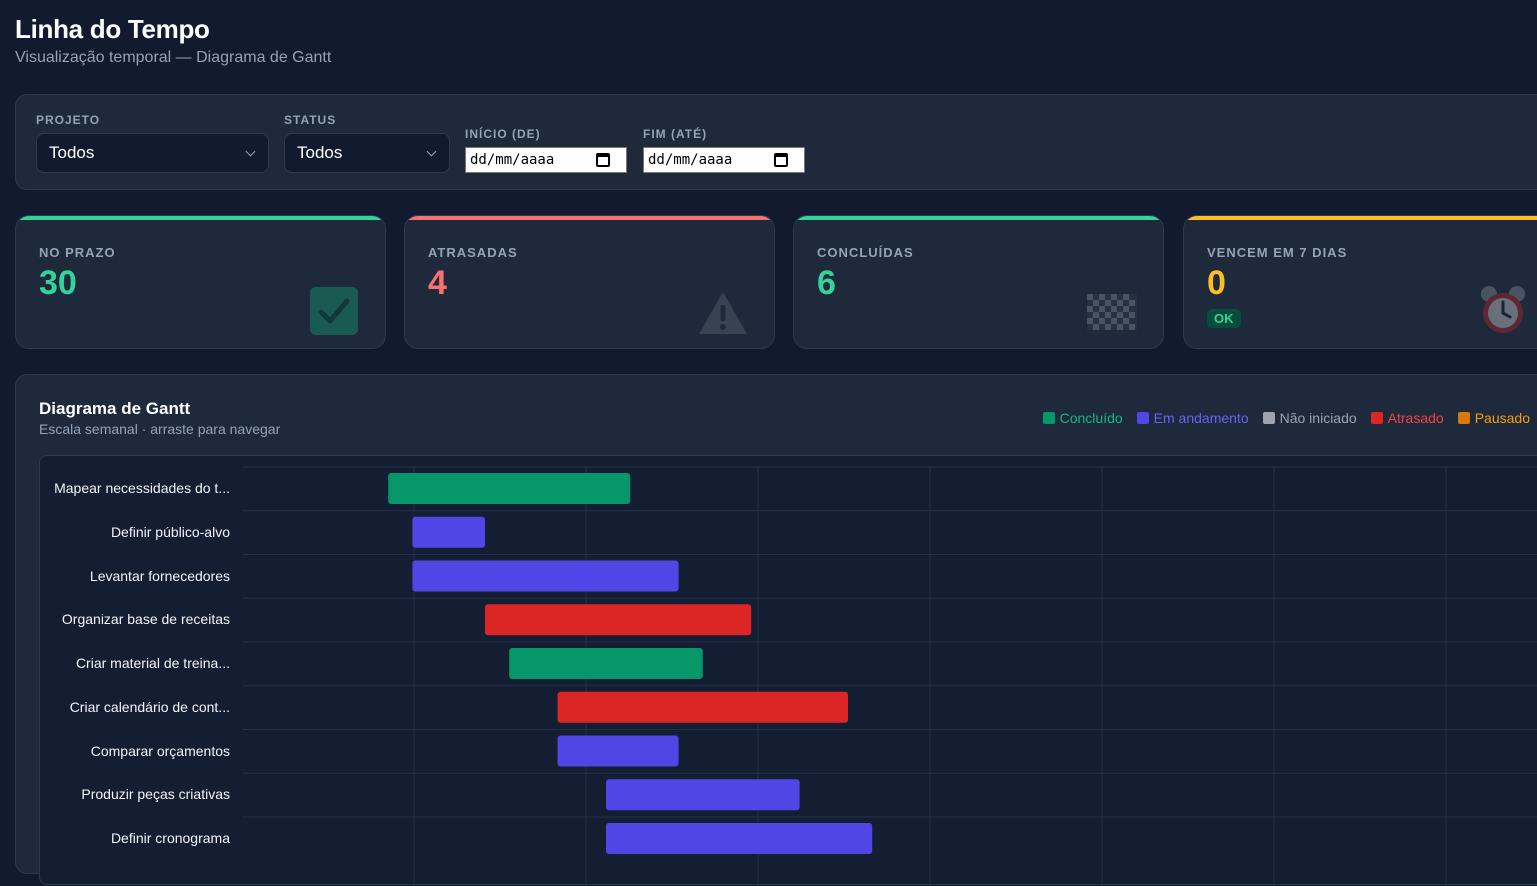  I want to click on check-icon, so click(334, 311).